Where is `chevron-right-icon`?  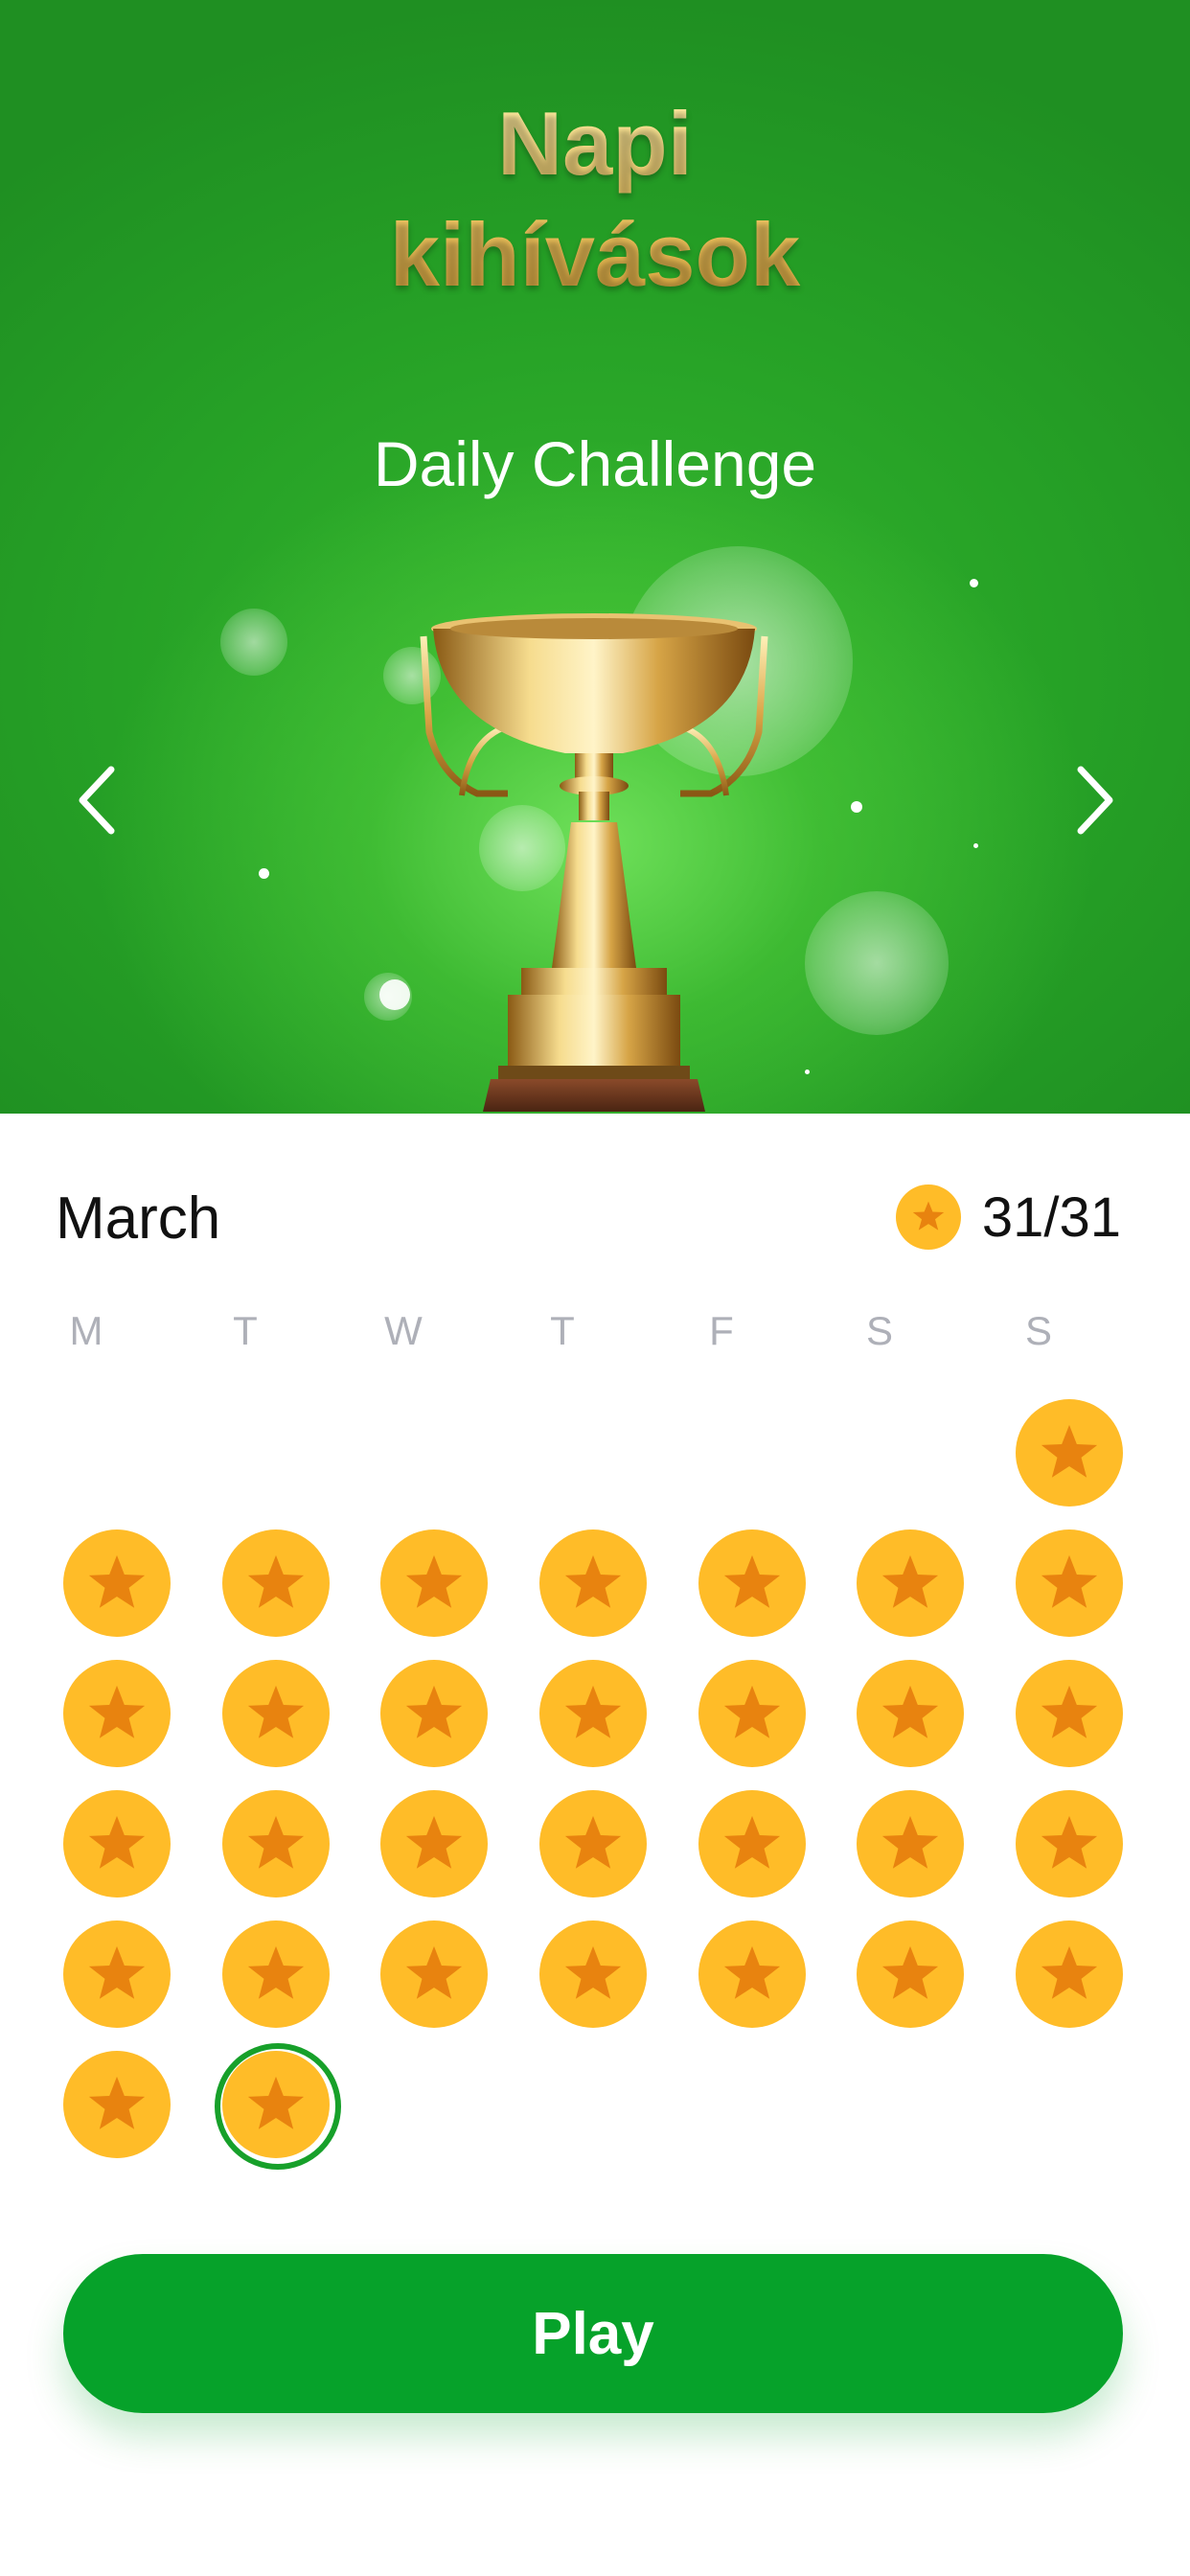 chevron-right-icon is located at coordinates (1095, 800).